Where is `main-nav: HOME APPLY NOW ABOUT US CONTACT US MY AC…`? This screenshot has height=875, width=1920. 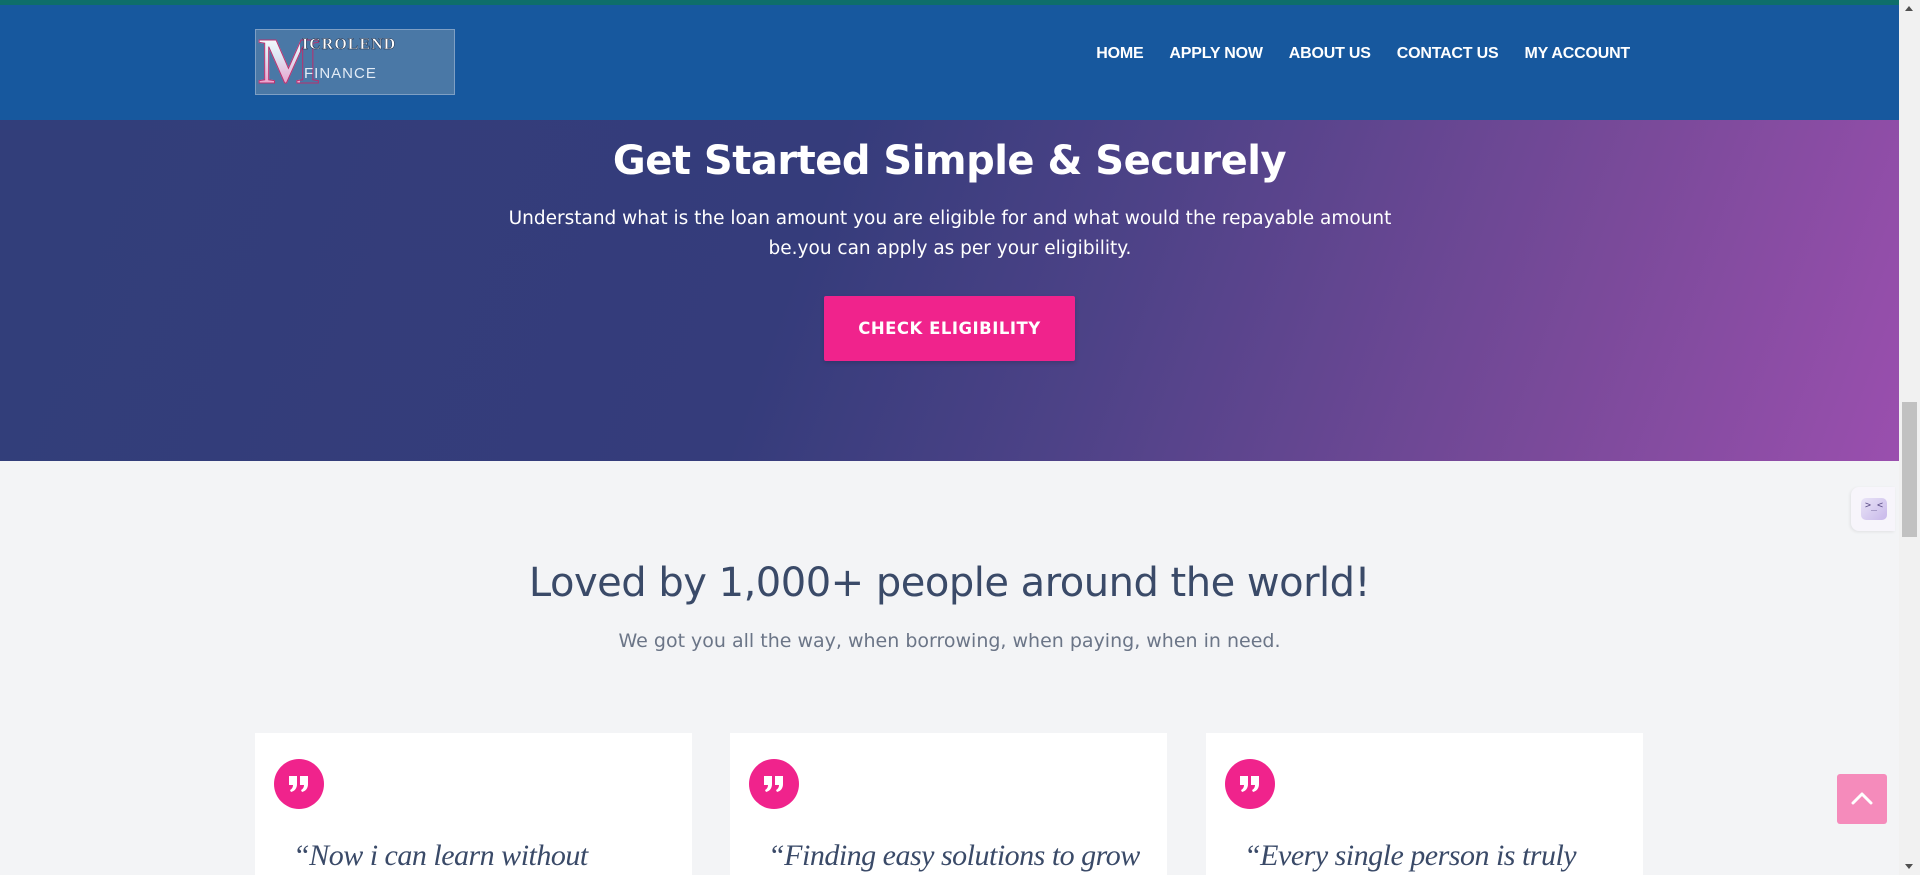
main-nav: HOME APPLY NOW ABOUT US CONTACT US MY AC… is located at coordinates (1363, 54).